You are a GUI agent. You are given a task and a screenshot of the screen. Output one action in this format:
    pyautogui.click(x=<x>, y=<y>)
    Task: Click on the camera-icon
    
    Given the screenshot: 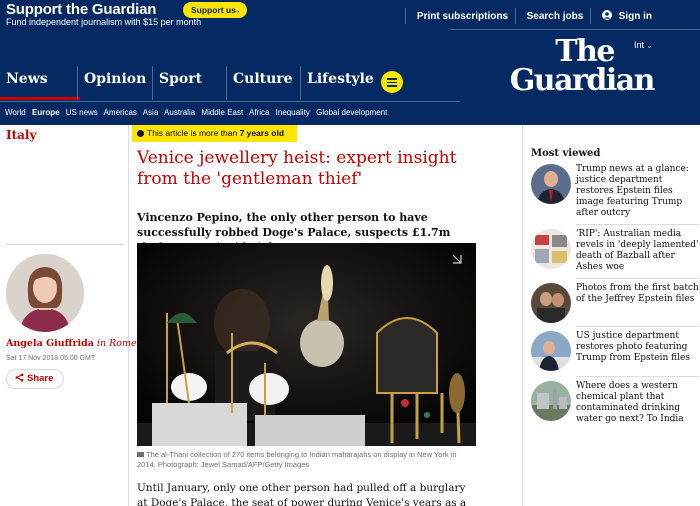 What is the action you would take?
    pyautogui.click(x=140, y=454)
    